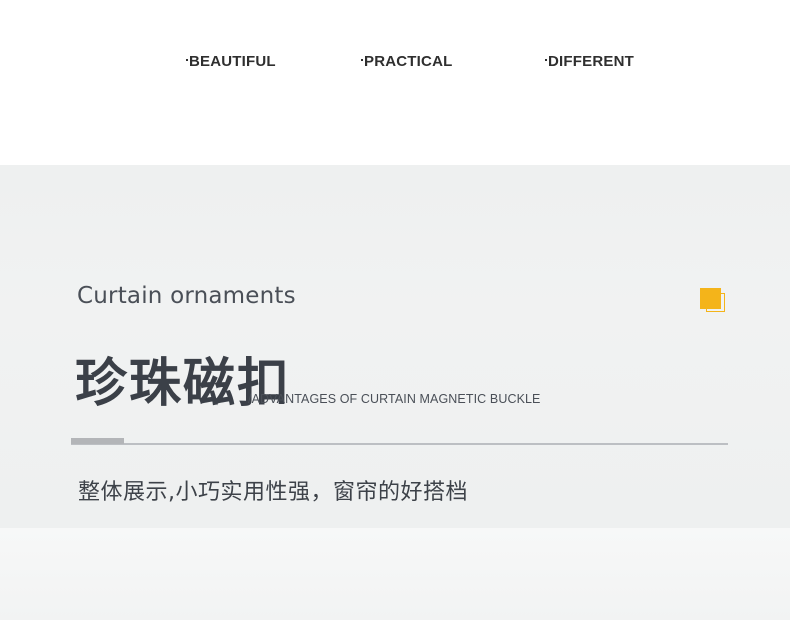  What do you see at coordinates (399, 444) in the screenshot?
I see `divider-line` at bounding box center [399, 444].